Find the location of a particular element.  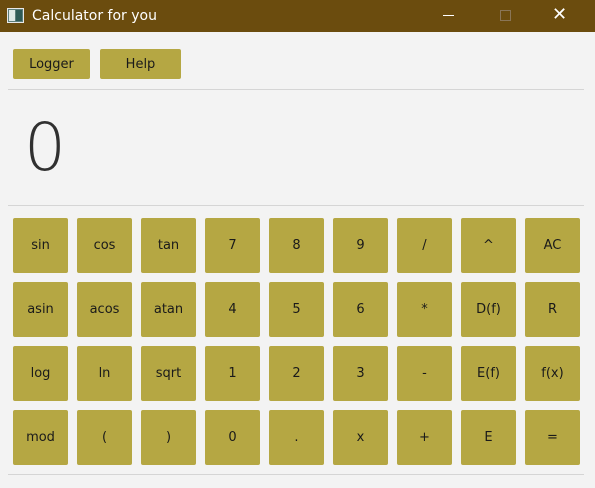

key-8: 8 is located at coordinates (296, 245).